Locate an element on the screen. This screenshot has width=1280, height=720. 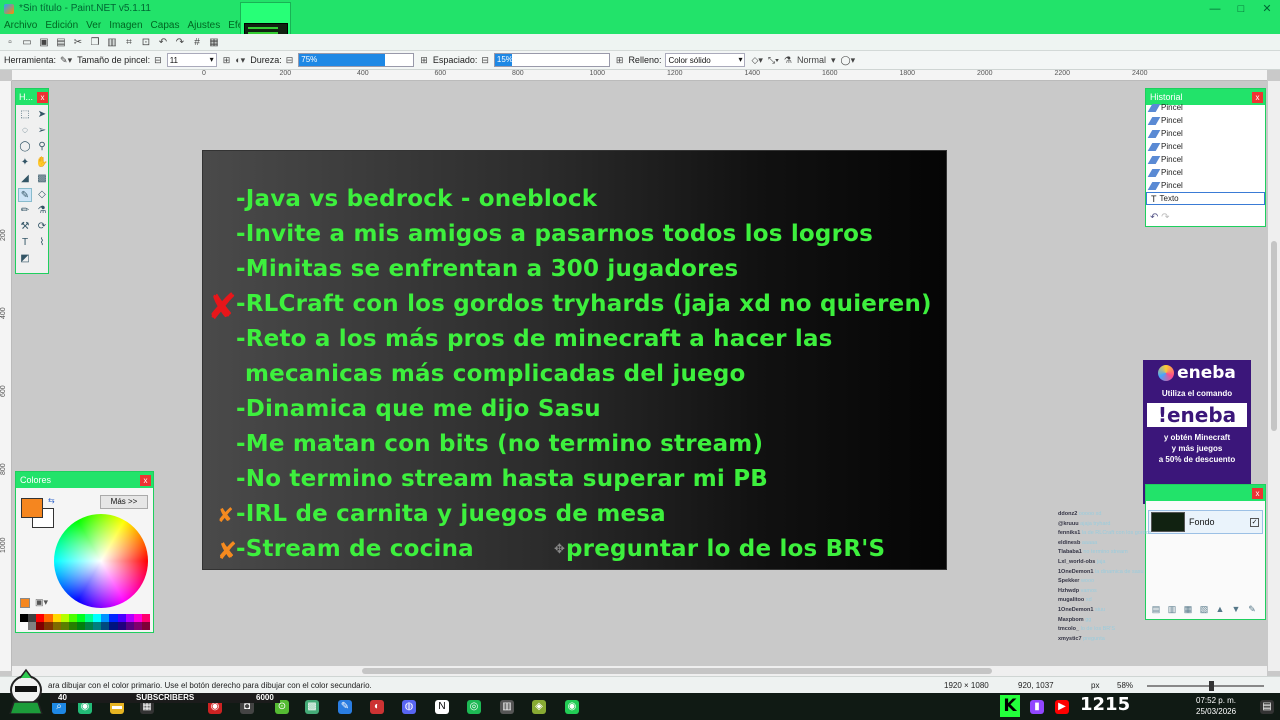
gradient-icon: ▩ is located at coordinates (42, 179).